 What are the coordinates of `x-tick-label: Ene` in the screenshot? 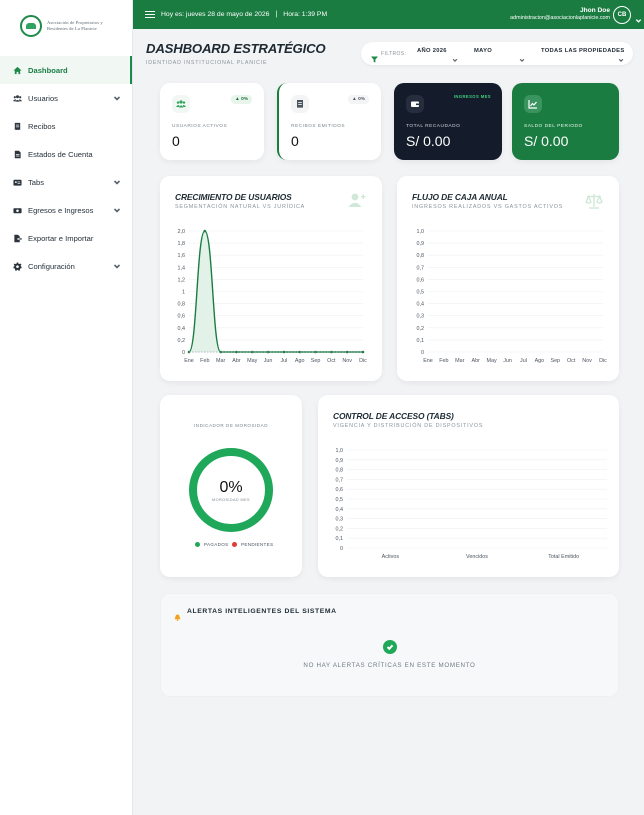 It's located at (189, 361).